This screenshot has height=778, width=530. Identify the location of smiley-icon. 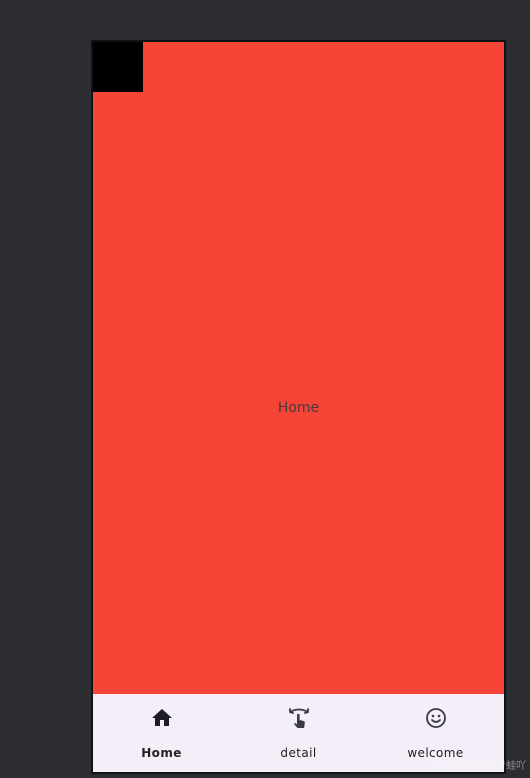
(436, 718).